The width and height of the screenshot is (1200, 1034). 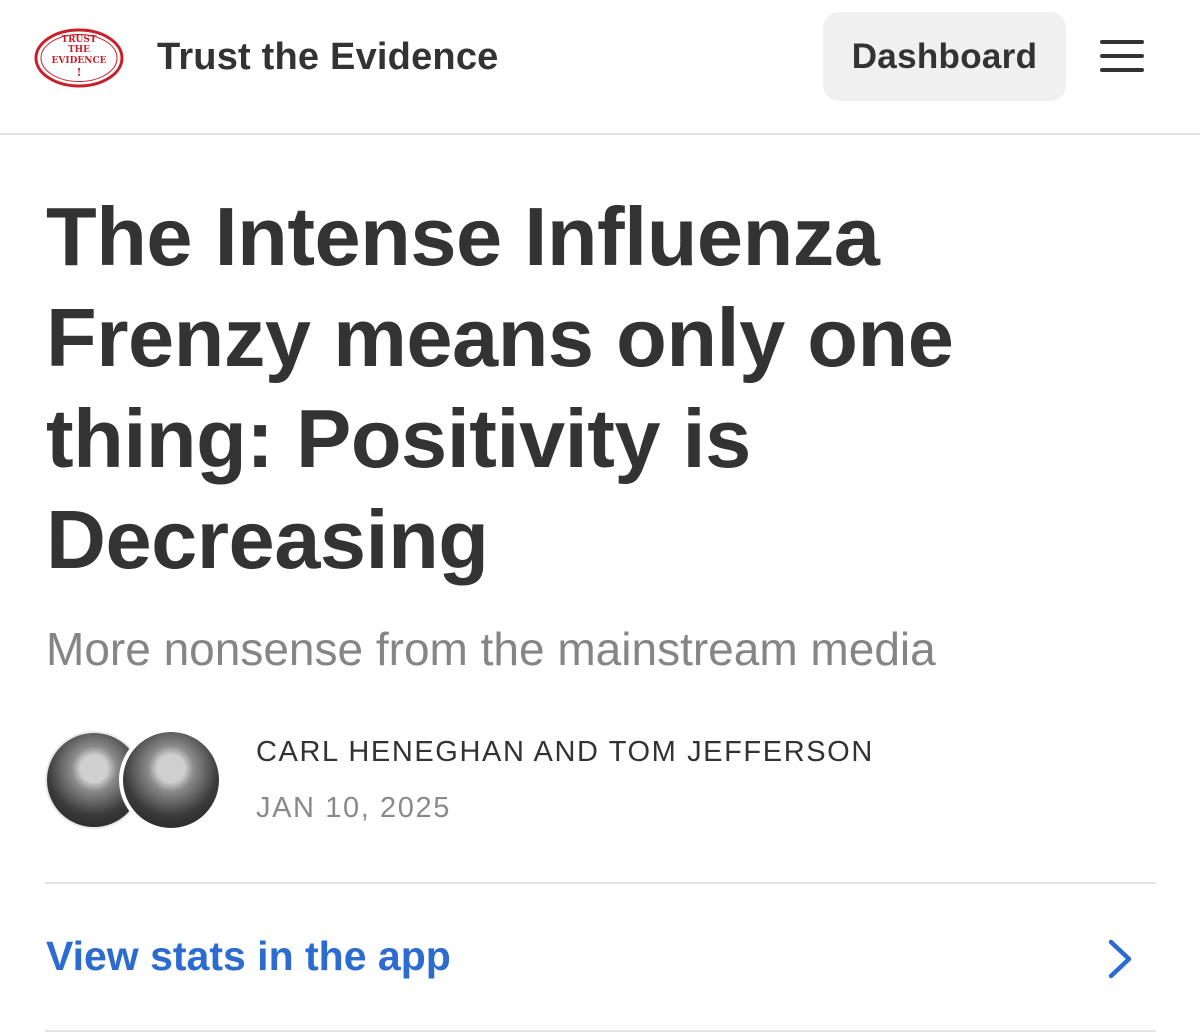 I want to click on logo-text-line-1: TRUST, so click(x=79, y=40).